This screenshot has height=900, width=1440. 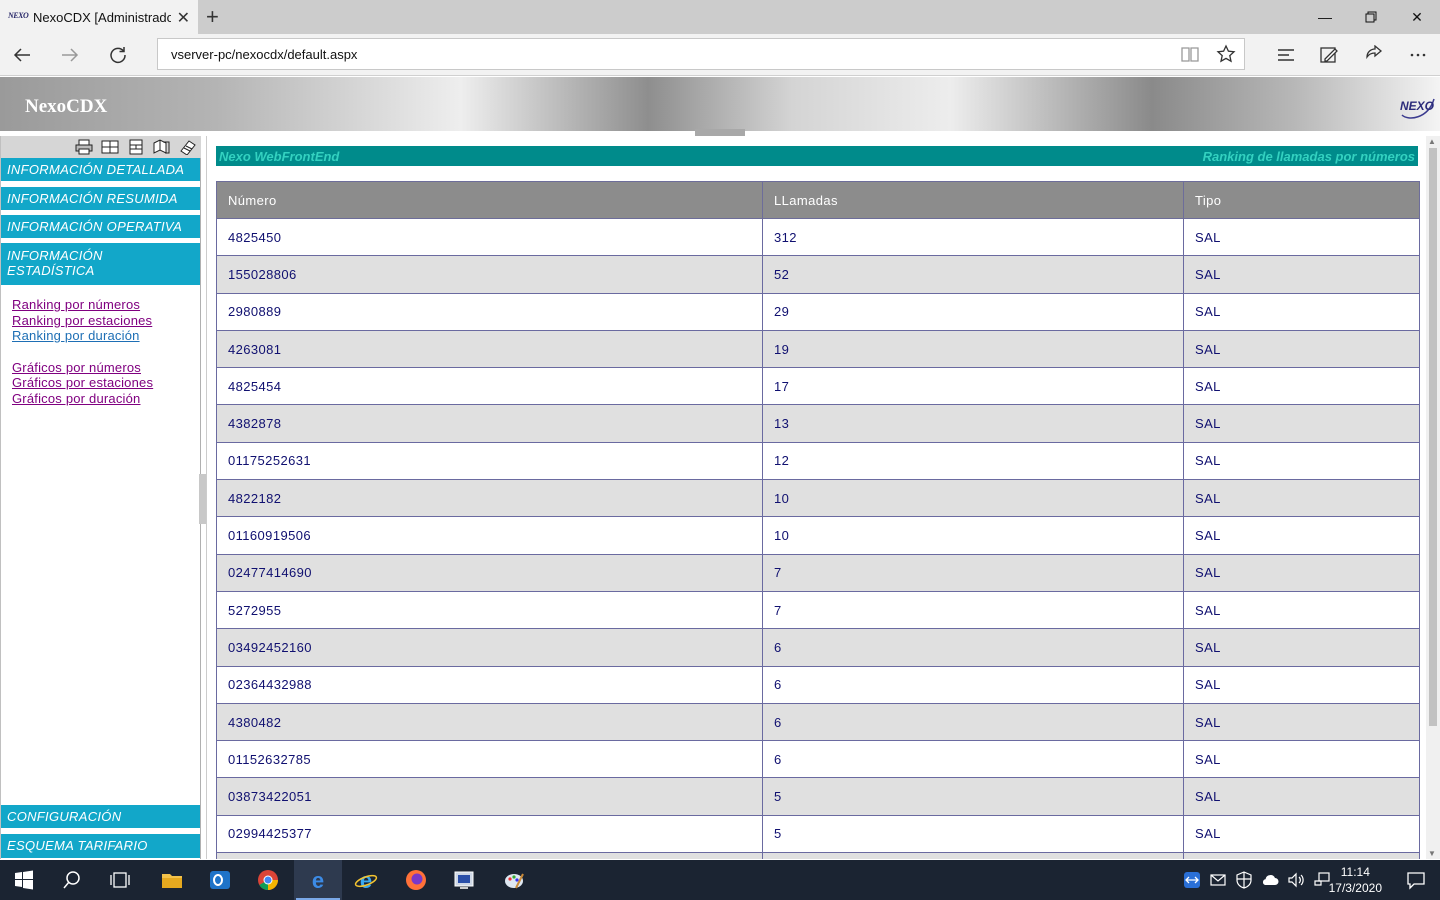 What do you see at coordinates (818, 684) in the screenshot?
I see `table-row: 02364432988 6 SAL` at bounding box center [818, 684].